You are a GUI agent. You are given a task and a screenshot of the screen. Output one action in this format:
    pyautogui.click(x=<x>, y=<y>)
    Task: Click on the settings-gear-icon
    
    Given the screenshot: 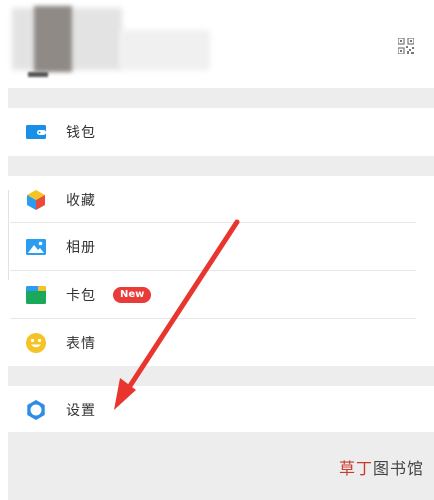 What is the action you would take?
    pyautogui.click(x=36, y=410)
    